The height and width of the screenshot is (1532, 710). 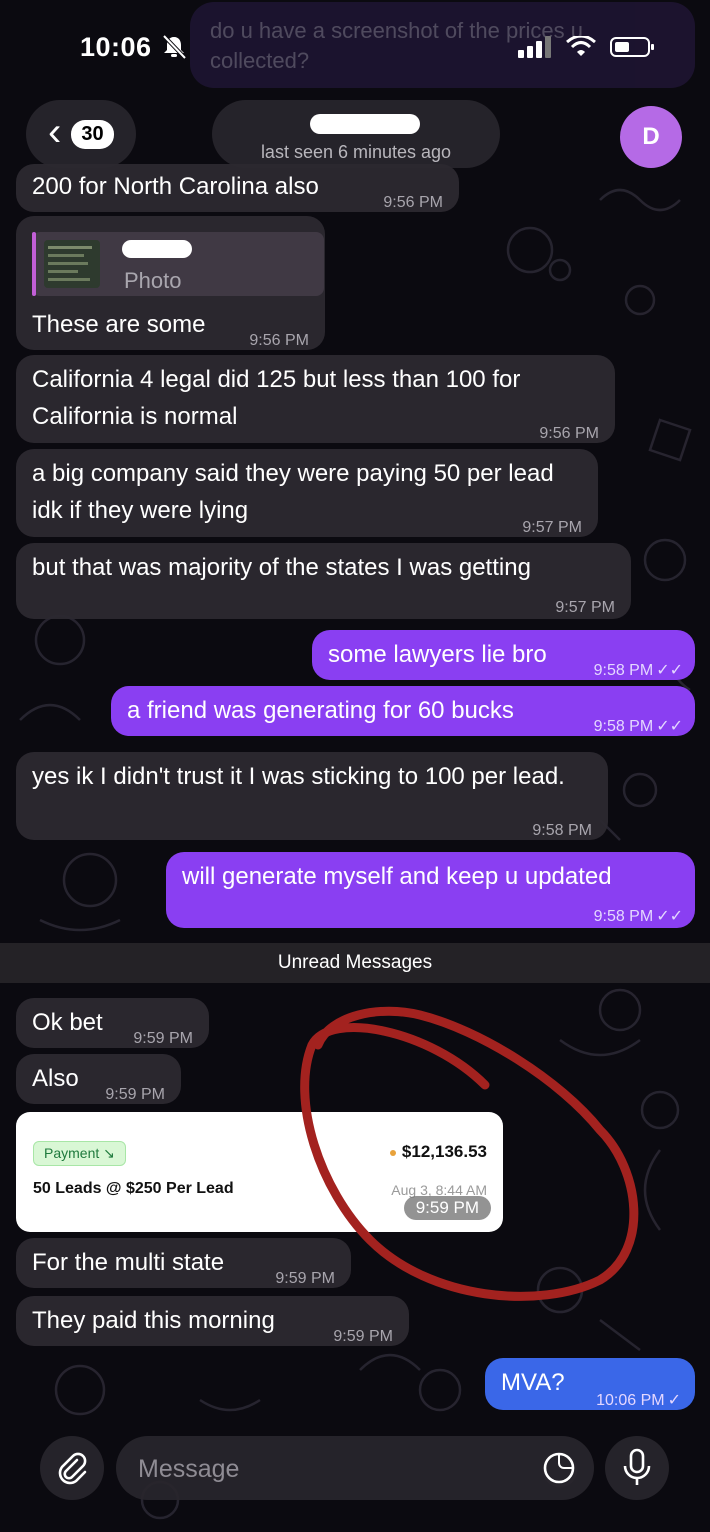 I want to click on read-check-icon: ✓, so click(x=674, y=1400).